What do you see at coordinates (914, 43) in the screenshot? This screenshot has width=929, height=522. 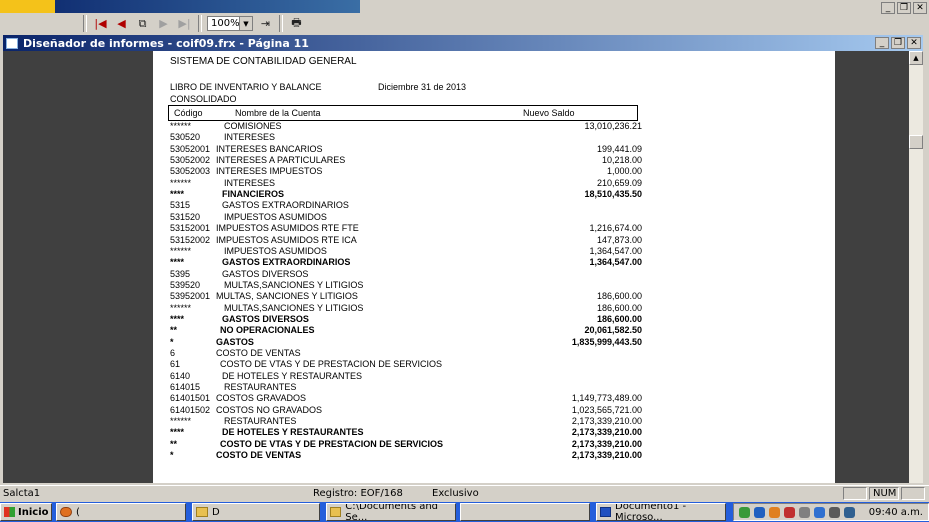 I see `inner-close-button: ✕` at bounding box center [914, 43].